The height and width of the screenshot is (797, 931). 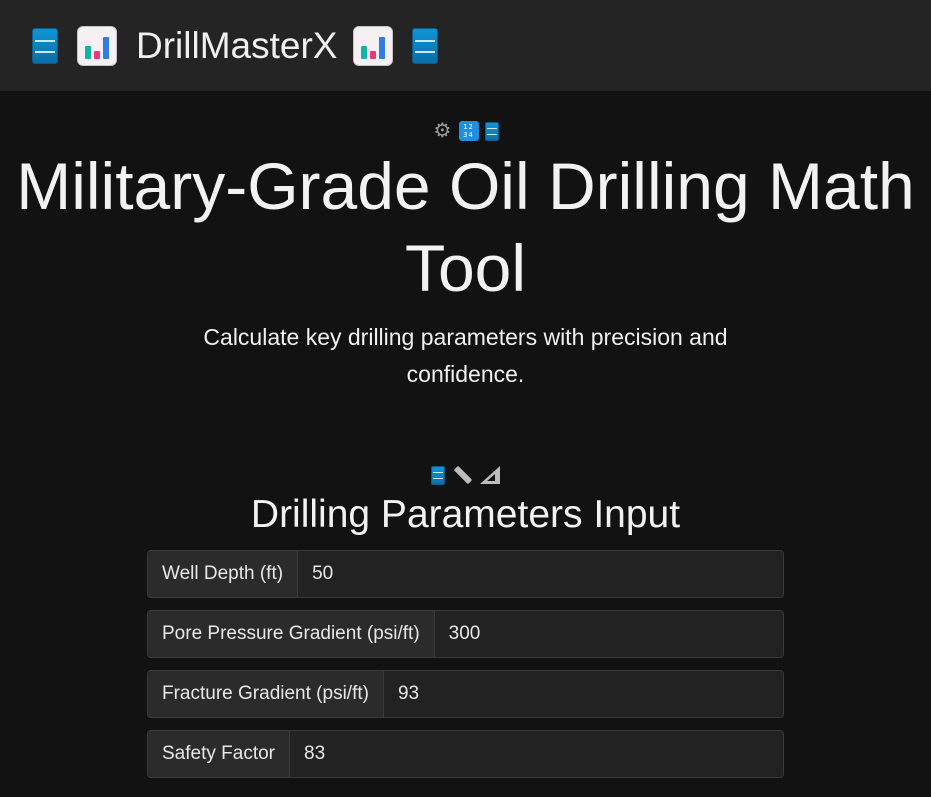 I want to click on section-icons, so click(x=465, y=475).